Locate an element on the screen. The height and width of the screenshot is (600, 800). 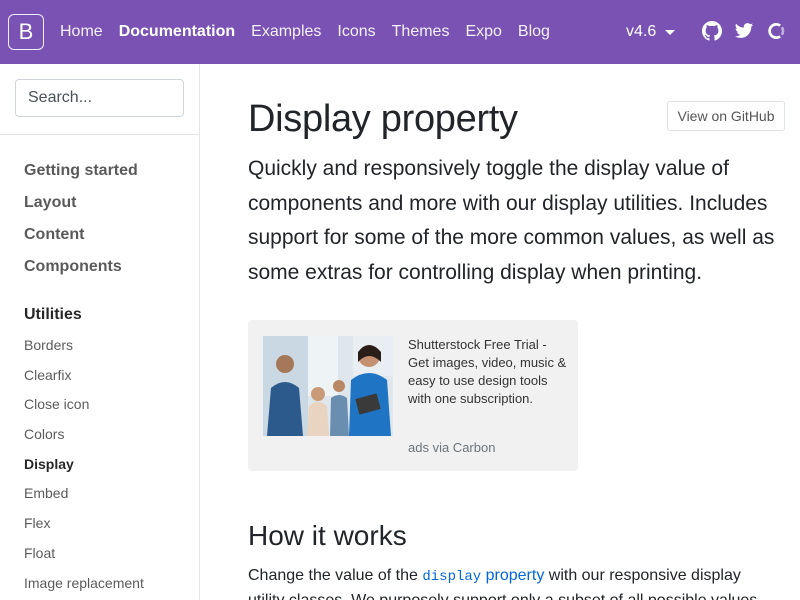
view-on-github-button: View on GitHub is located at coordinates (726, 116).